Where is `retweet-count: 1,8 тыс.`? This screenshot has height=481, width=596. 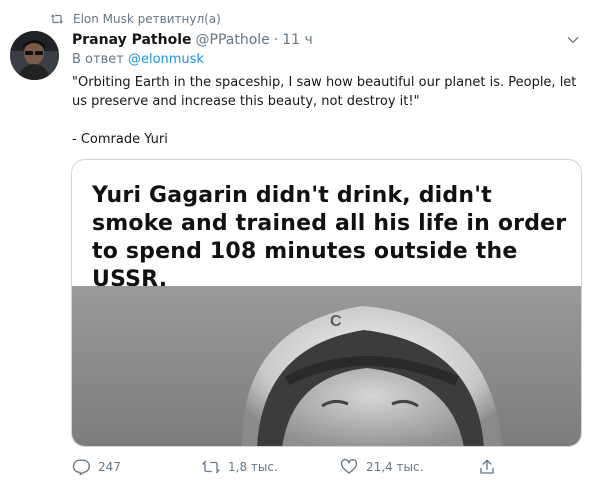
retweet-count: 1,8 тыс. is located at coordinates (253, 467).